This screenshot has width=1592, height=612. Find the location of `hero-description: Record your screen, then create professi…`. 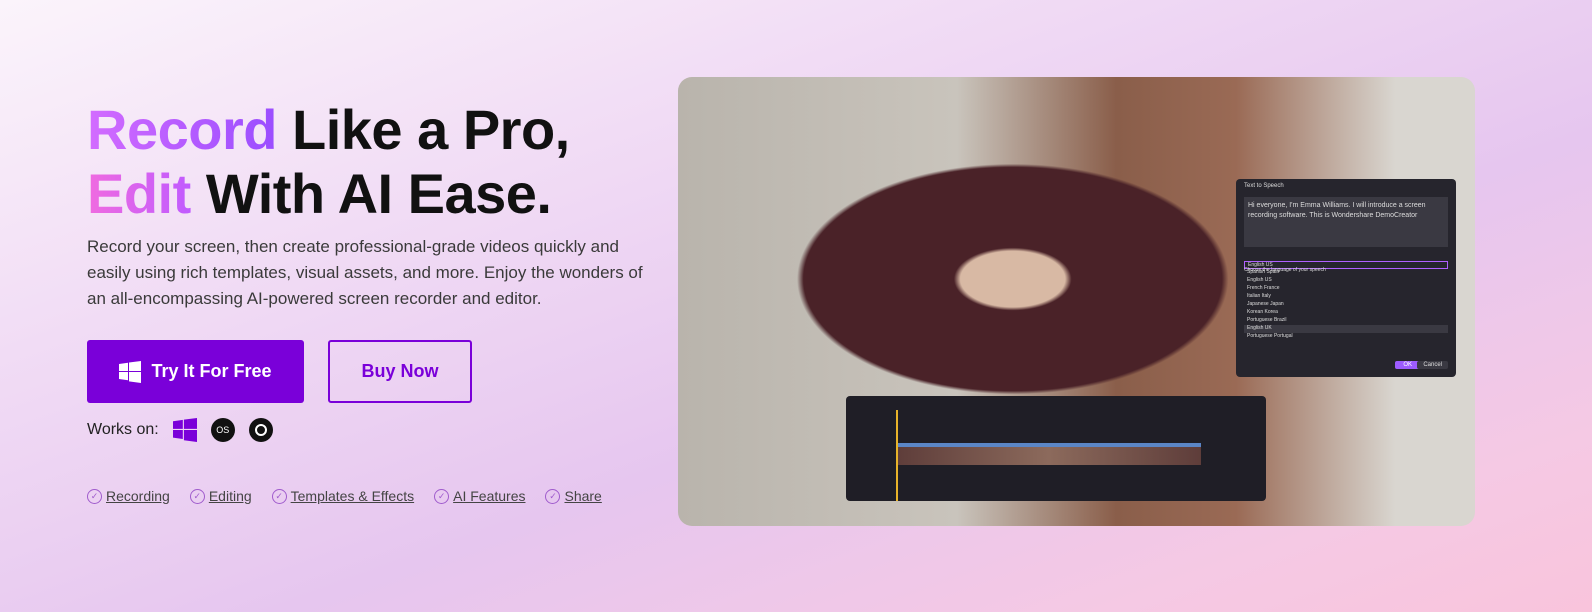

hero-description: Record your screen, then create professi… is located at coordinates (365, 272).